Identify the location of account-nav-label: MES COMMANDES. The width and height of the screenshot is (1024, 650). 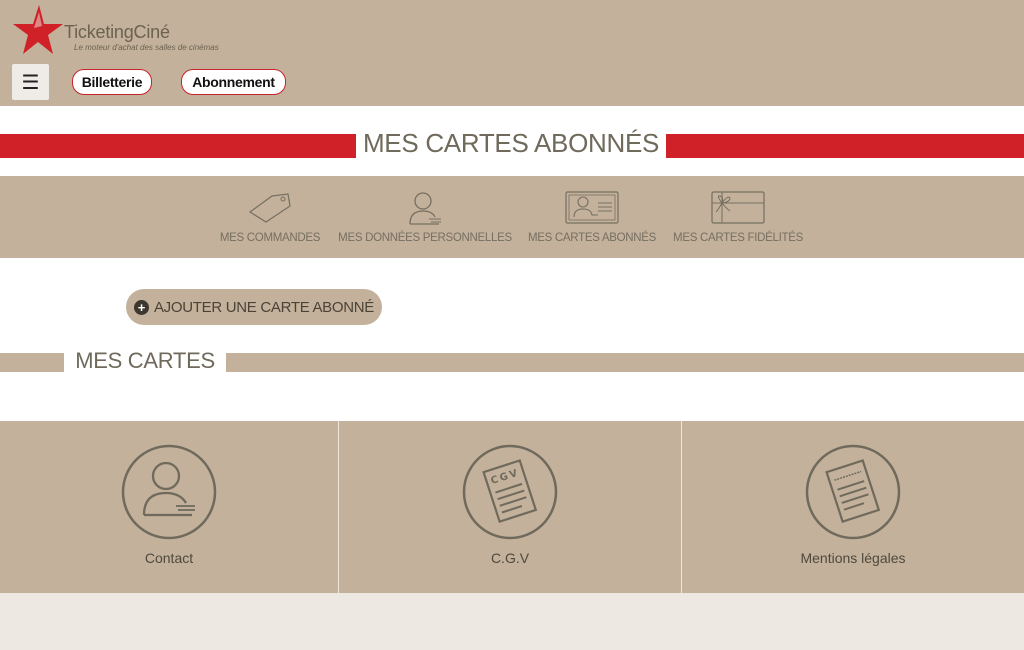
(270, 238).